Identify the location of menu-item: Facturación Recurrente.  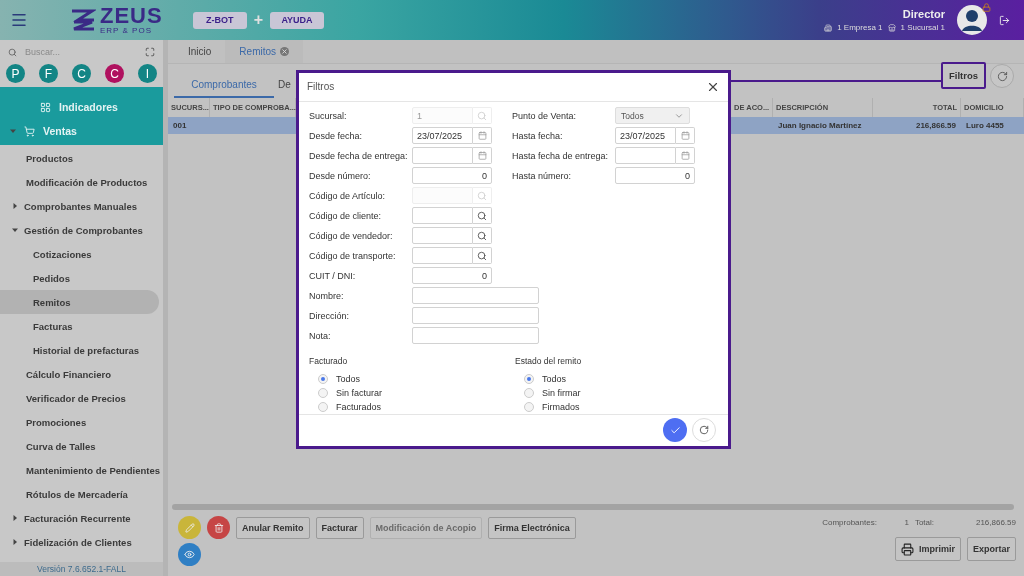
(79, 518).